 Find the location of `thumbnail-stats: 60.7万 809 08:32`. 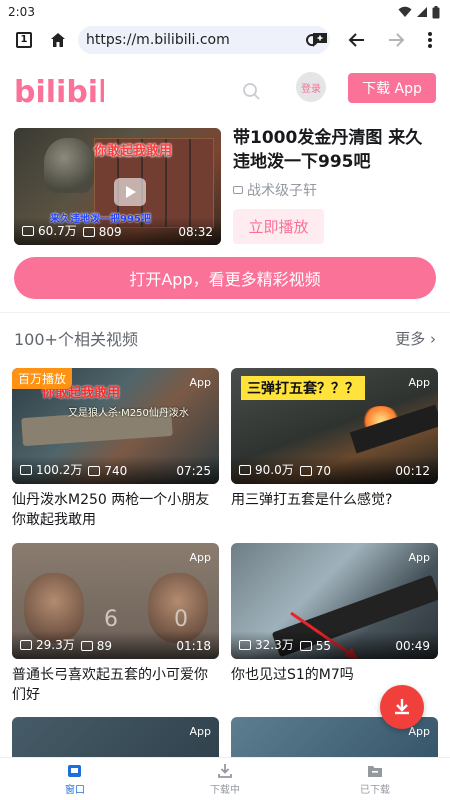

thumbnail-stats: 60.7万 809 08:32 is located at coordinates (117, 231).